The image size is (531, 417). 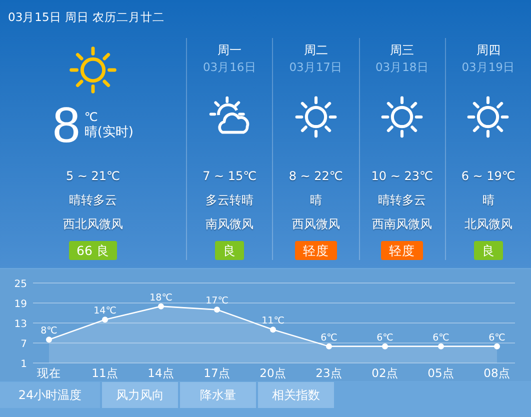 What do you see at coordinates (385, 372) in the screenshot?
I see `axis-label: 02点` at bounding box center [385, 372].